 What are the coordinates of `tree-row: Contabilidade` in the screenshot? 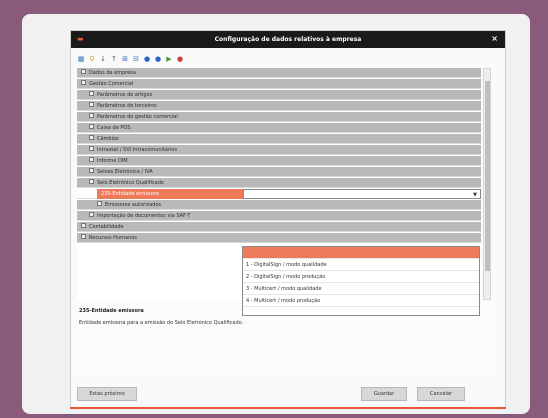 It's located at (279, 227).